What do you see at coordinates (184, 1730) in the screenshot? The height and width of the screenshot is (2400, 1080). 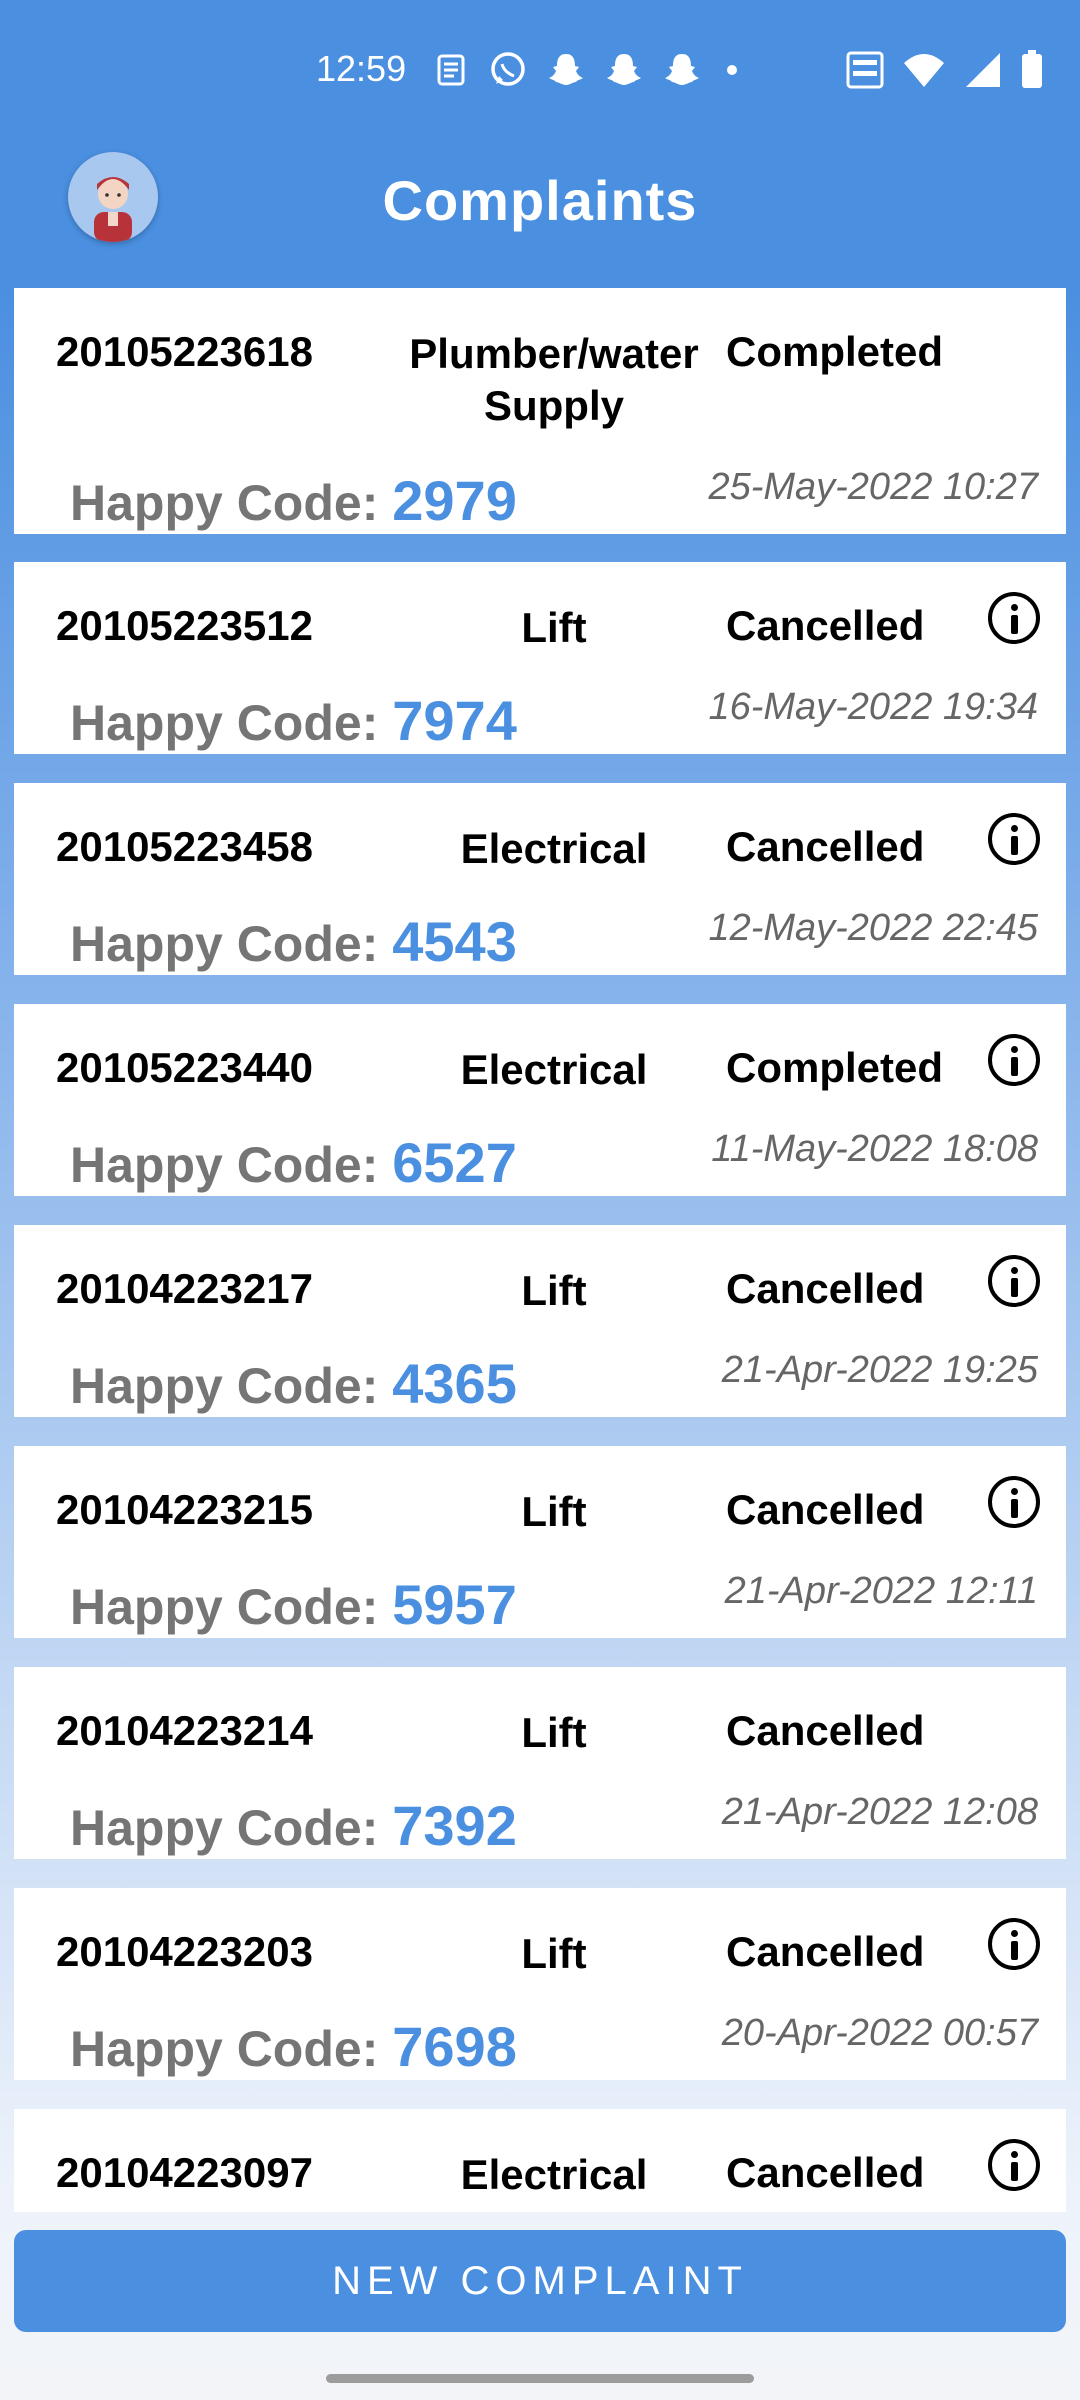 I see `complaint-id: 20104223214` at bounding box center [184, 1730].